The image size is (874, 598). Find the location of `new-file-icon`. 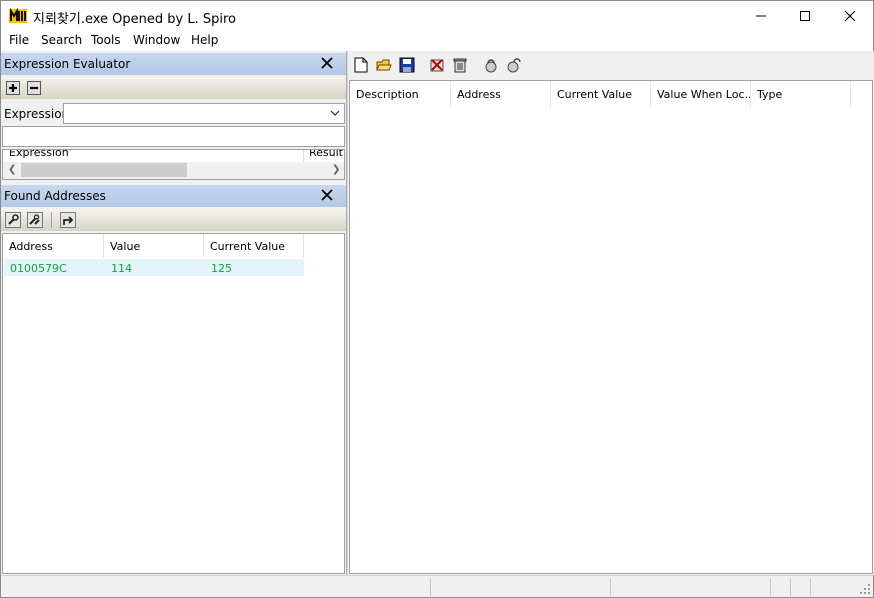

new-file-icon is located at coordinates (361, 65).